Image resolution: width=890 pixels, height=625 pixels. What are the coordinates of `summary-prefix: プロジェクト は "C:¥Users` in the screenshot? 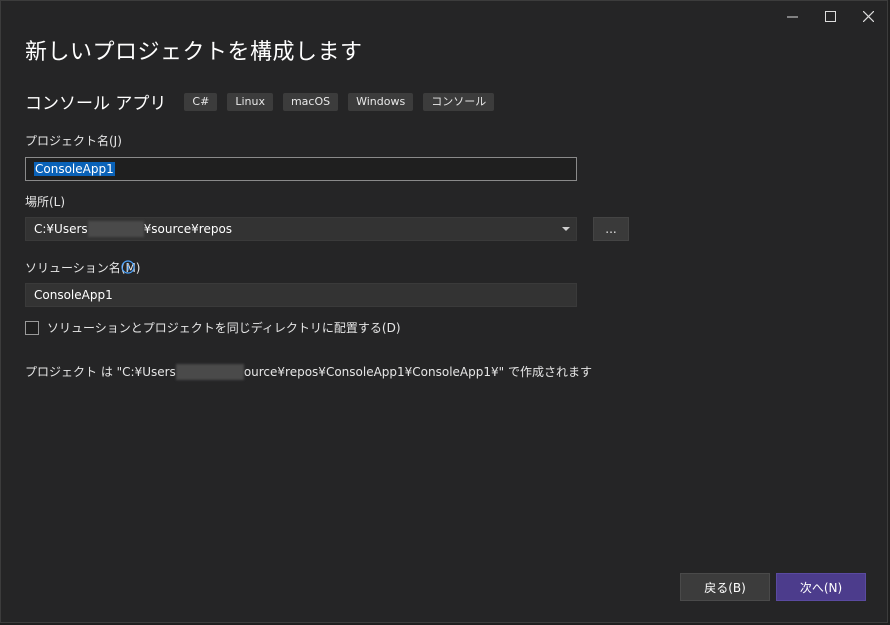 It's located at (100, 372).